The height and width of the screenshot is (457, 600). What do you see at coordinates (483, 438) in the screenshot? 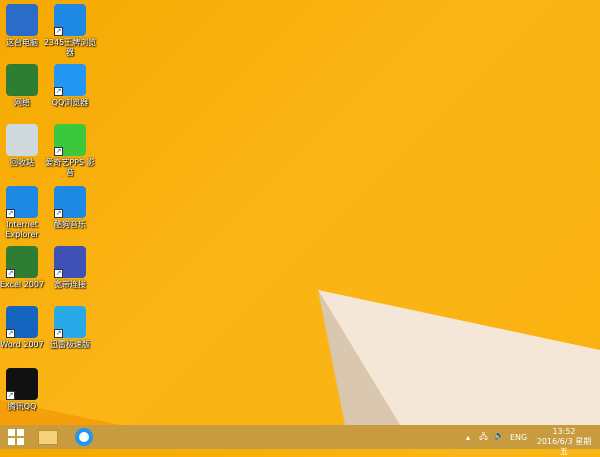
I see `network-status-icon: 🖧` at bounding box center [483, 438].